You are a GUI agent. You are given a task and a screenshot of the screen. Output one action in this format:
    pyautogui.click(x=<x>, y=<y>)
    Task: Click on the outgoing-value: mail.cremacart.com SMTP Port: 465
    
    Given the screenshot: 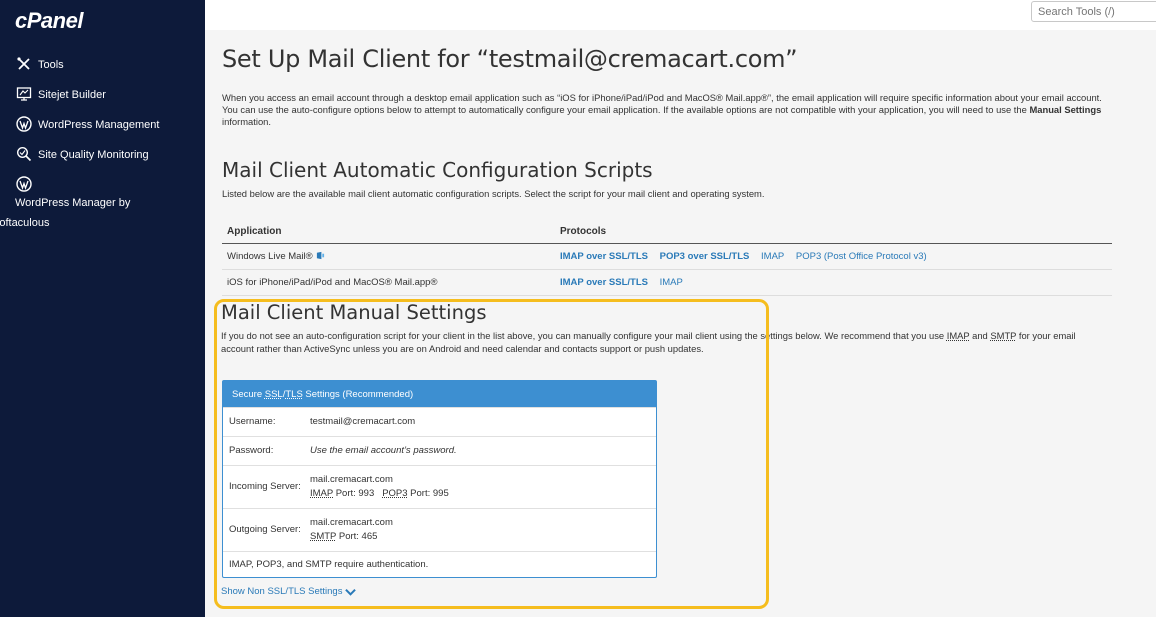 What is the action you would take?
    pyautogui.click(x=351, y=530)
    